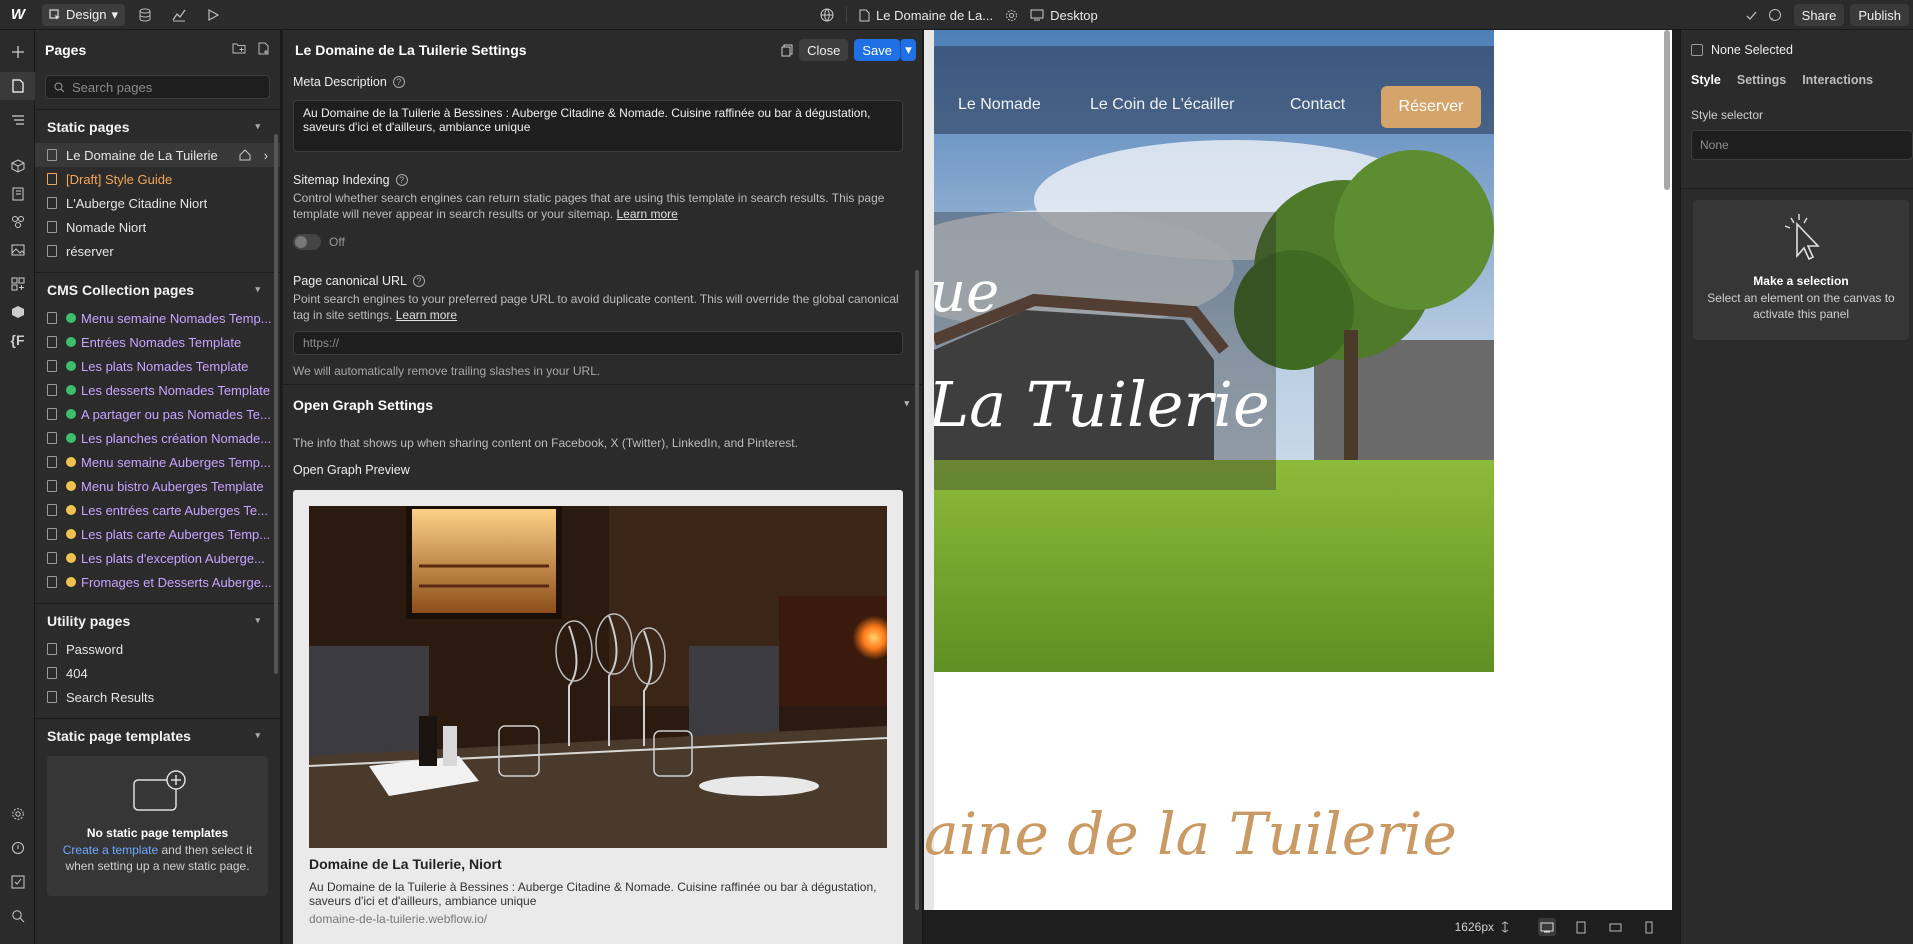 Image resolution: width=1913 pixels, height=944 pixels. What do you see at coordinates (17, 166) in the screenshot?
I see `components-icon` at bounding box center [17, 166].